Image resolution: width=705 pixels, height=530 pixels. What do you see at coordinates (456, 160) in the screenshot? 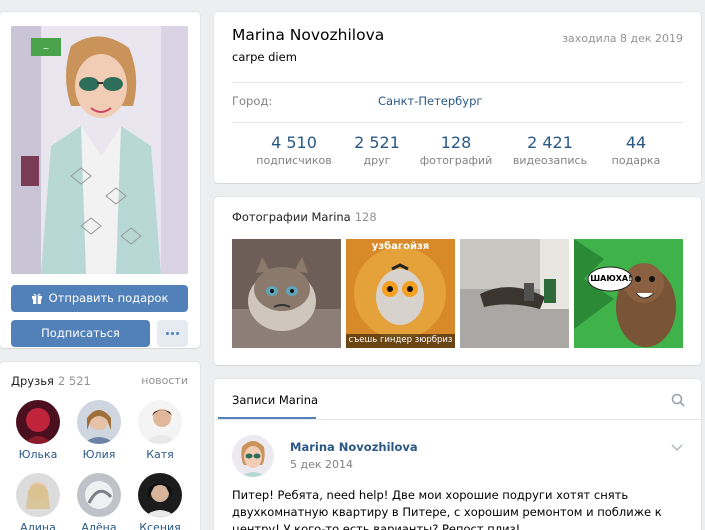
I see `counter-label: фотографий` at bounding box center [456, 160].